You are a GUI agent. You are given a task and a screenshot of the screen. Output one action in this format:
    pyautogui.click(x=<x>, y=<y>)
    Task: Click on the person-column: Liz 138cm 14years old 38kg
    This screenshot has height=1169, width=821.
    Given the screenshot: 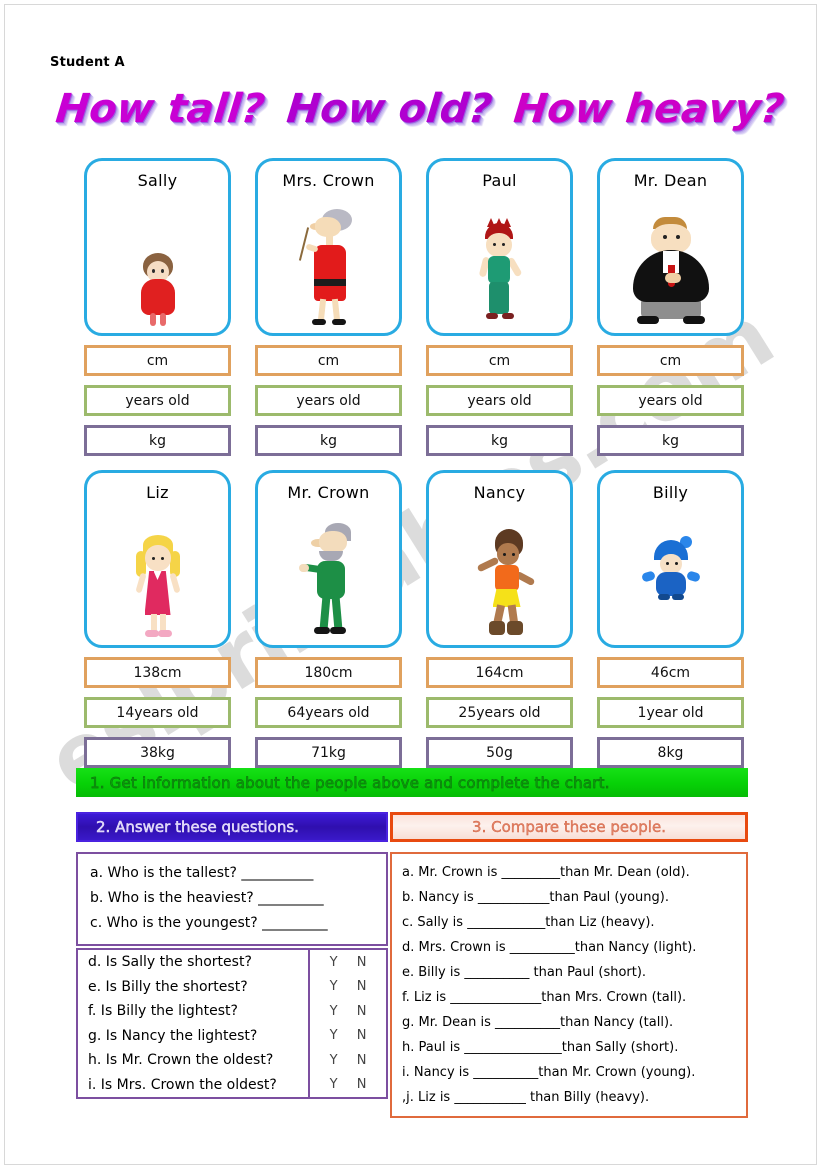 What is the action you would take?
    pyautogui.click(x=157, y=619)
    